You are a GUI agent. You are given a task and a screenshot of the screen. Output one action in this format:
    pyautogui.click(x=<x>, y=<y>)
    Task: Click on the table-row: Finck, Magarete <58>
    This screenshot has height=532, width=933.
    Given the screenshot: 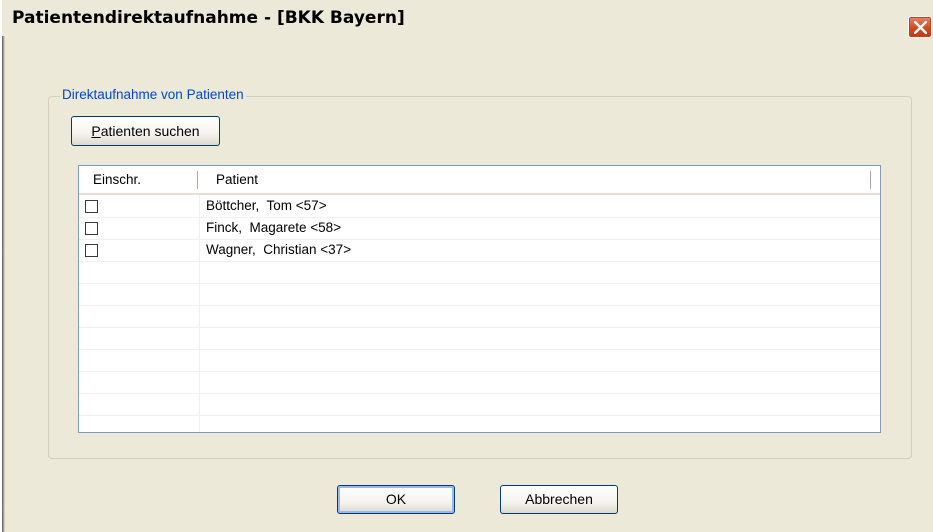 What is the action you would take?
    pyautogui.click(x=479, y=229)
    